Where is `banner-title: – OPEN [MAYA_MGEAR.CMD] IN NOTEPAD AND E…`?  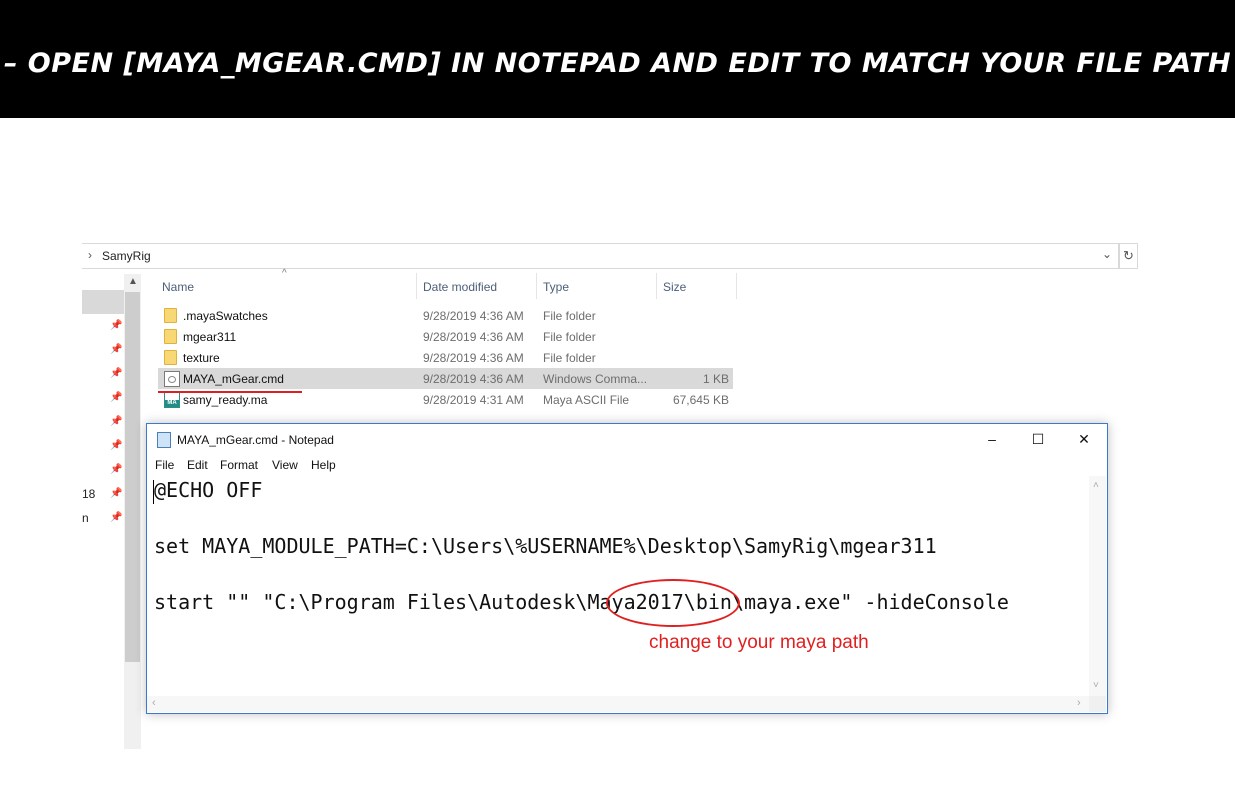
banner-title: – OPEN [MAYA_MGEAR.CMD] IN NOTEPAD AND E… is located at coordinates (617, 63).